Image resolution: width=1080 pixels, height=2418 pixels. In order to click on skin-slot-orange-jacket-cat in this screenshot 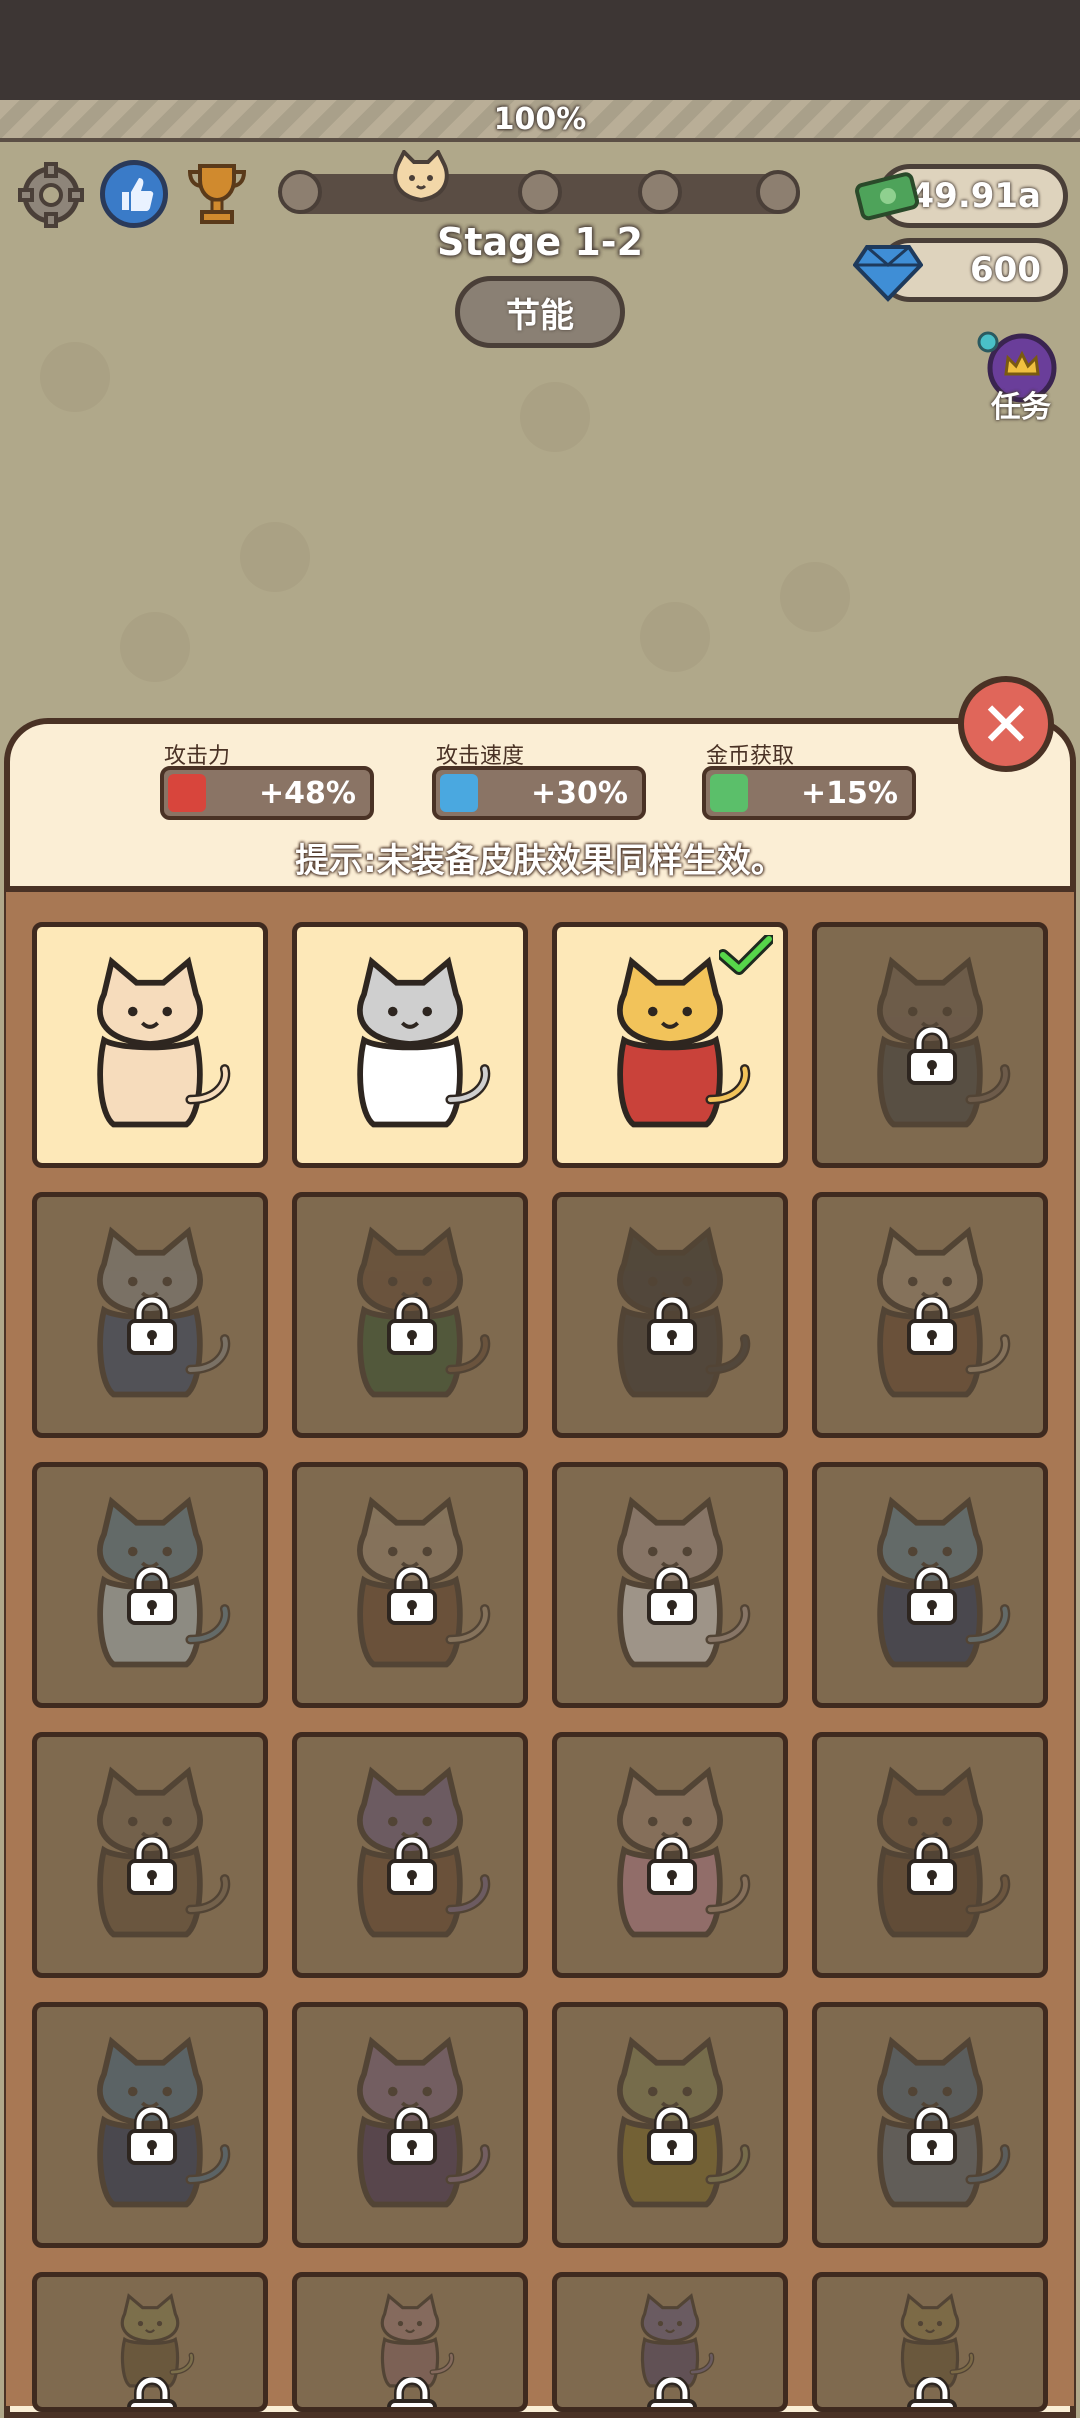, I will do `click(670, 1045)`.